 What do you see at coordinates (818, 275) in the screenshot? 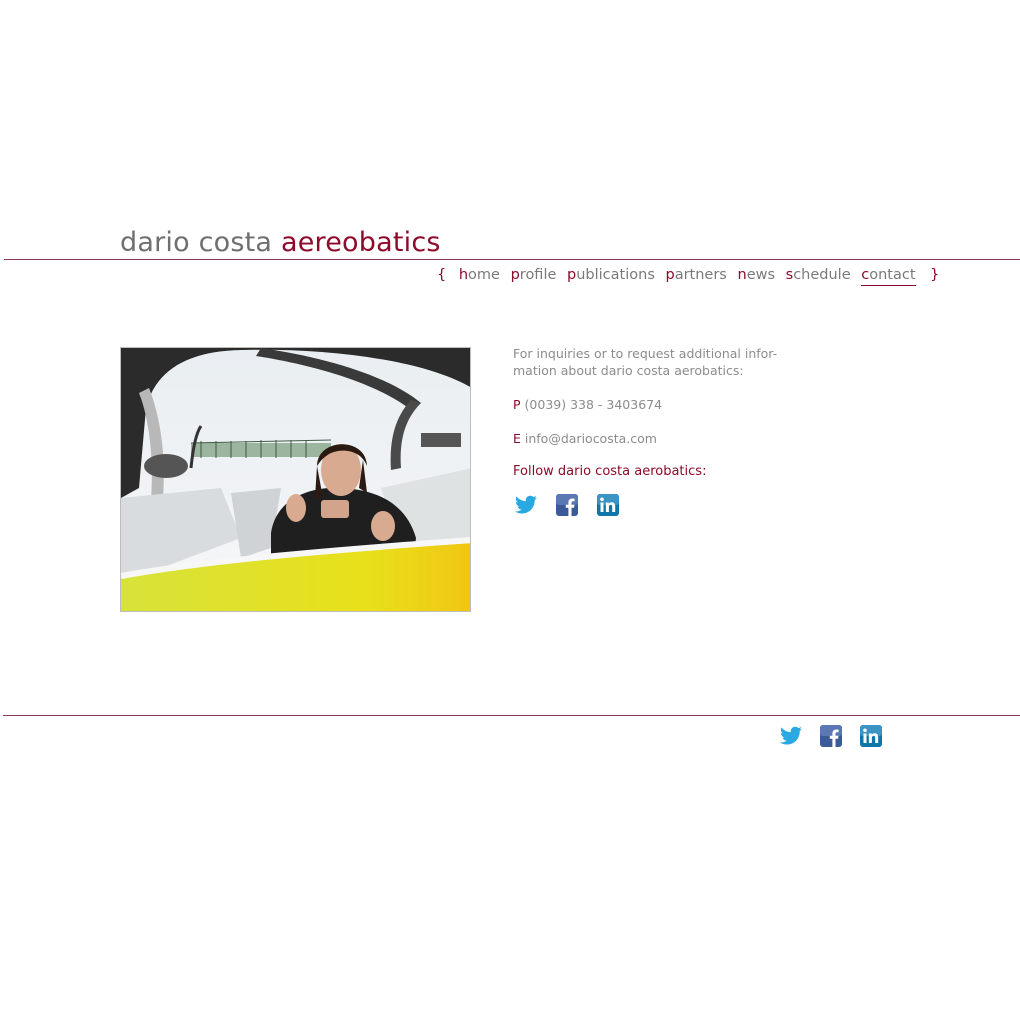
I see `nav-item-schedule: schedule` at bounding box center [818, 275].